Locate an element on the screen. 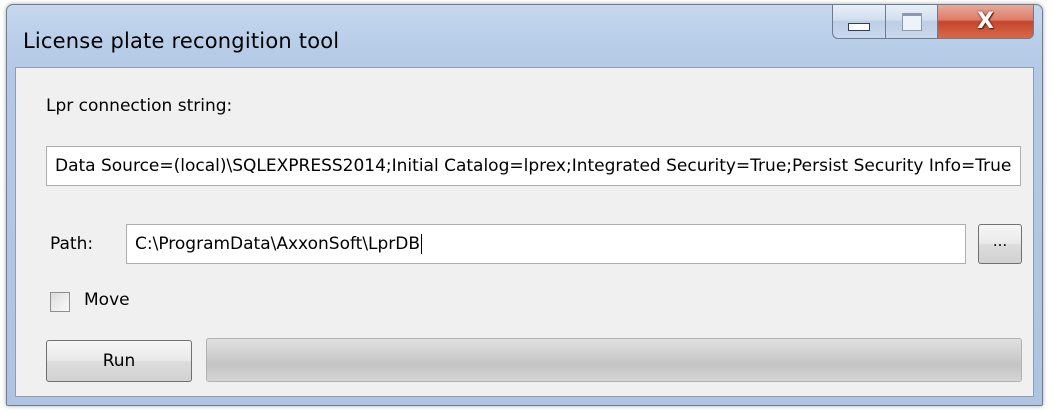  text-caret is located at coordinates (422, 244).